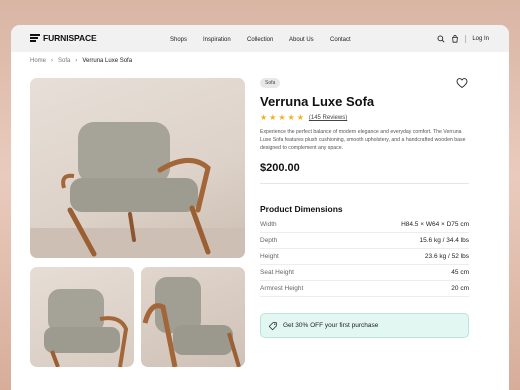 The image size is (520, 390). What do you see at coordinates (364, 183) in the screenshot?
I see `section-divider` at bounding box center [364, 183].